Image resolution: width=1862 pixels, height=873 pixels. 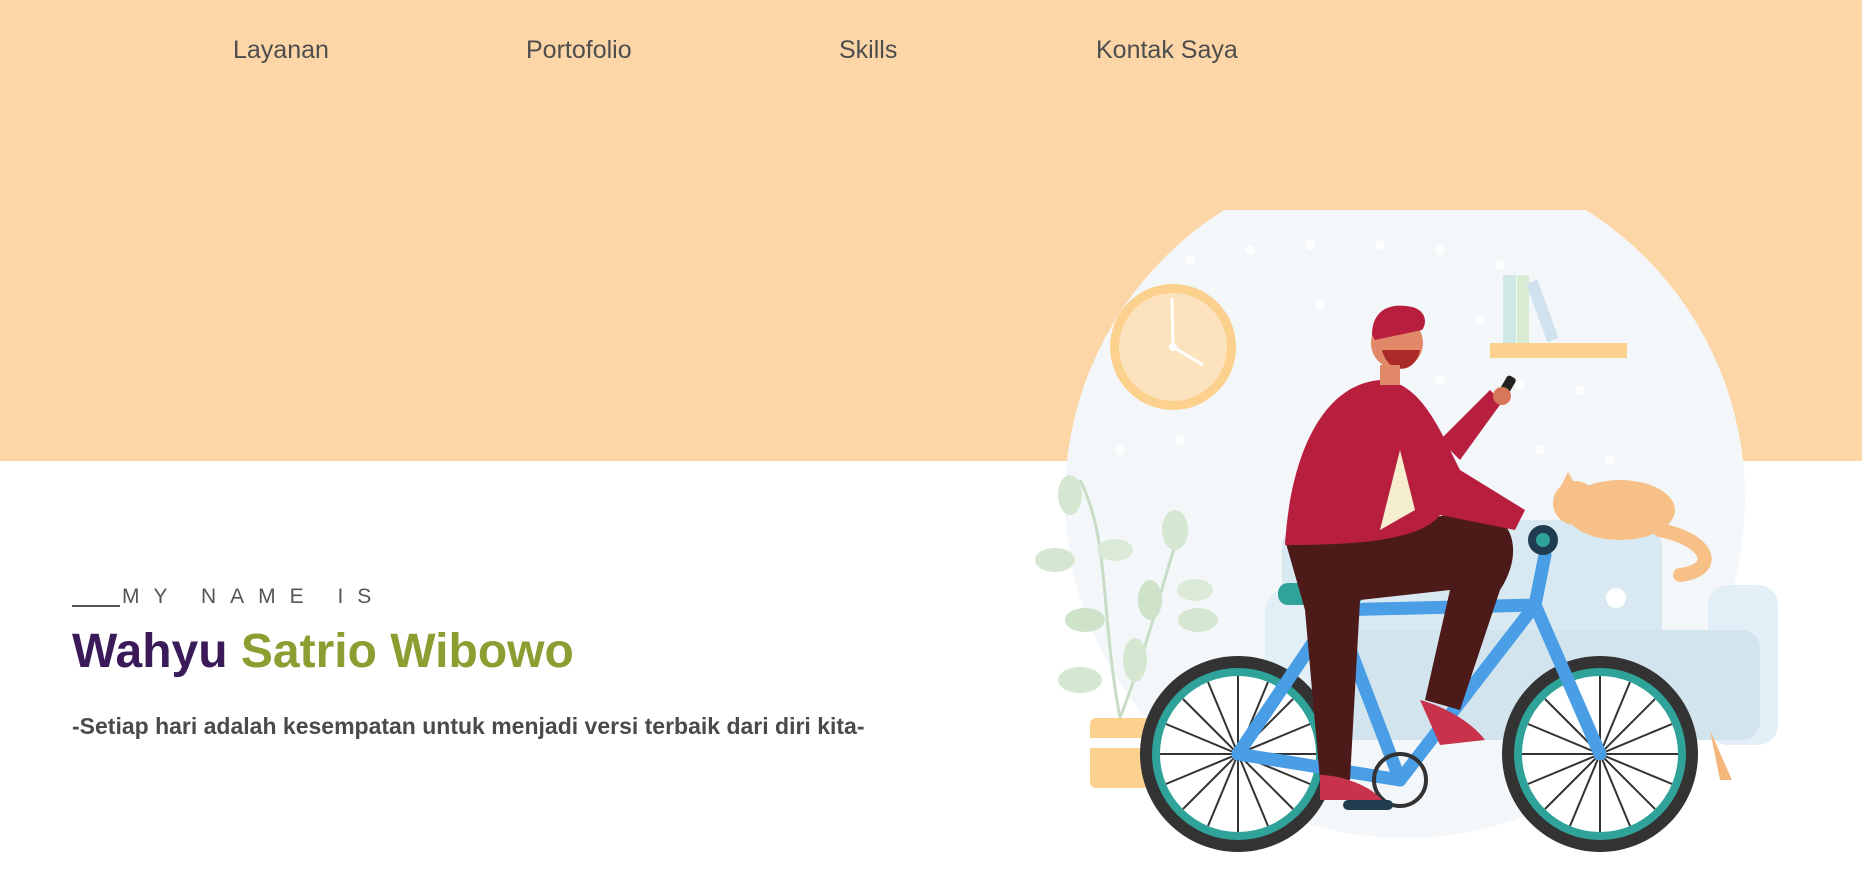 I want to click on nav-link-portofolio: Portofolio, so click(x=579, y=50).